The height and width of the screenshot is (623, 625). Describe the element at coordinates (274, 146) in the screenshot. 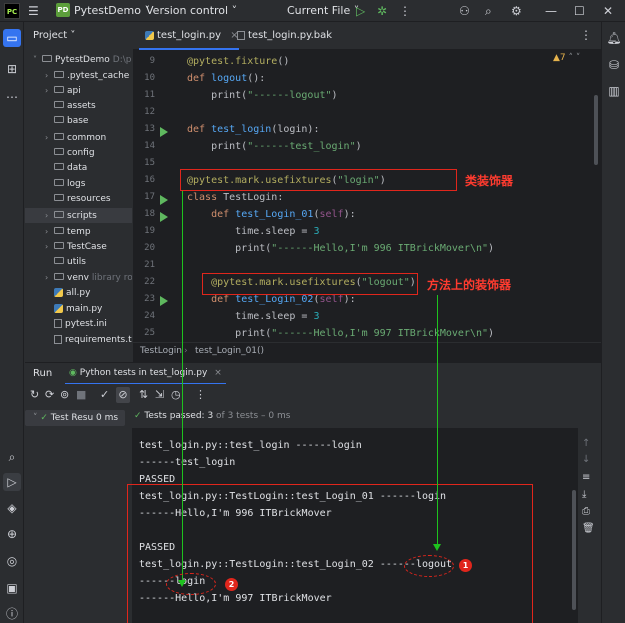

I see `code-line: print("------test_login")` at that location.